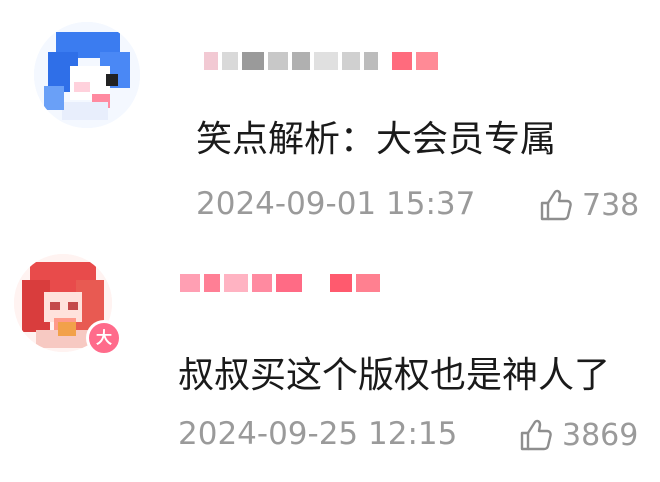 The width and height of the screenshot is (660, 482). What do you see at coordinates (376, 139) in the screenshot?
I see `comment-text: 笑点解析：大会员专属` at bounding box center [376, 139].